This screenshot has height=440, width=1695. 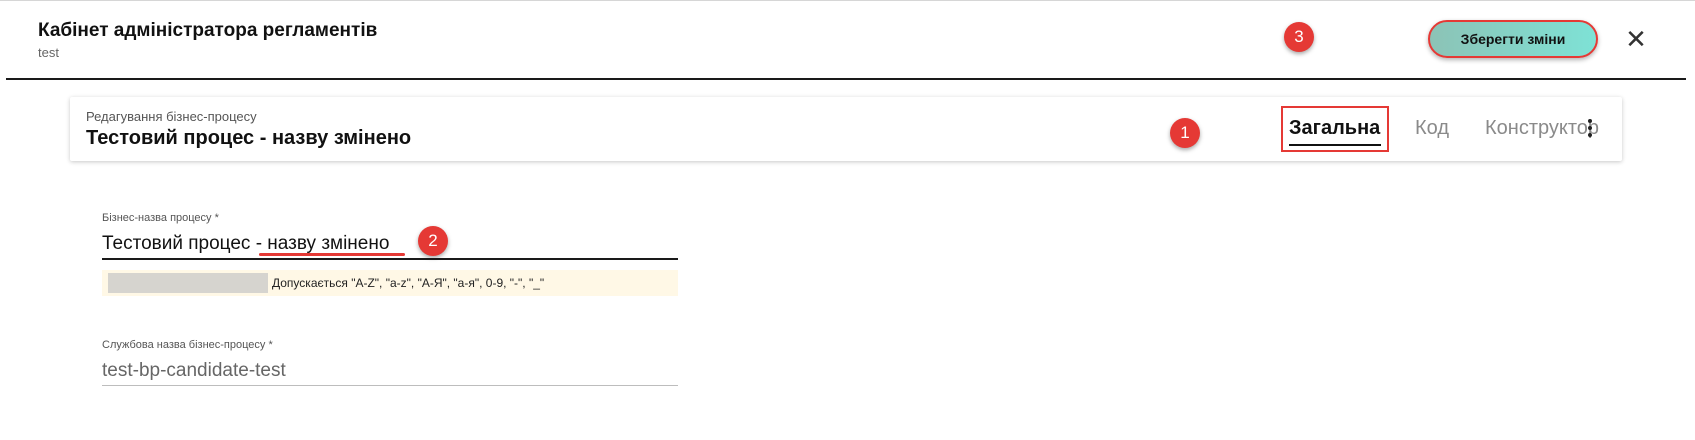 I want to click on active-tab-underline, so click(x=1335, y=145).